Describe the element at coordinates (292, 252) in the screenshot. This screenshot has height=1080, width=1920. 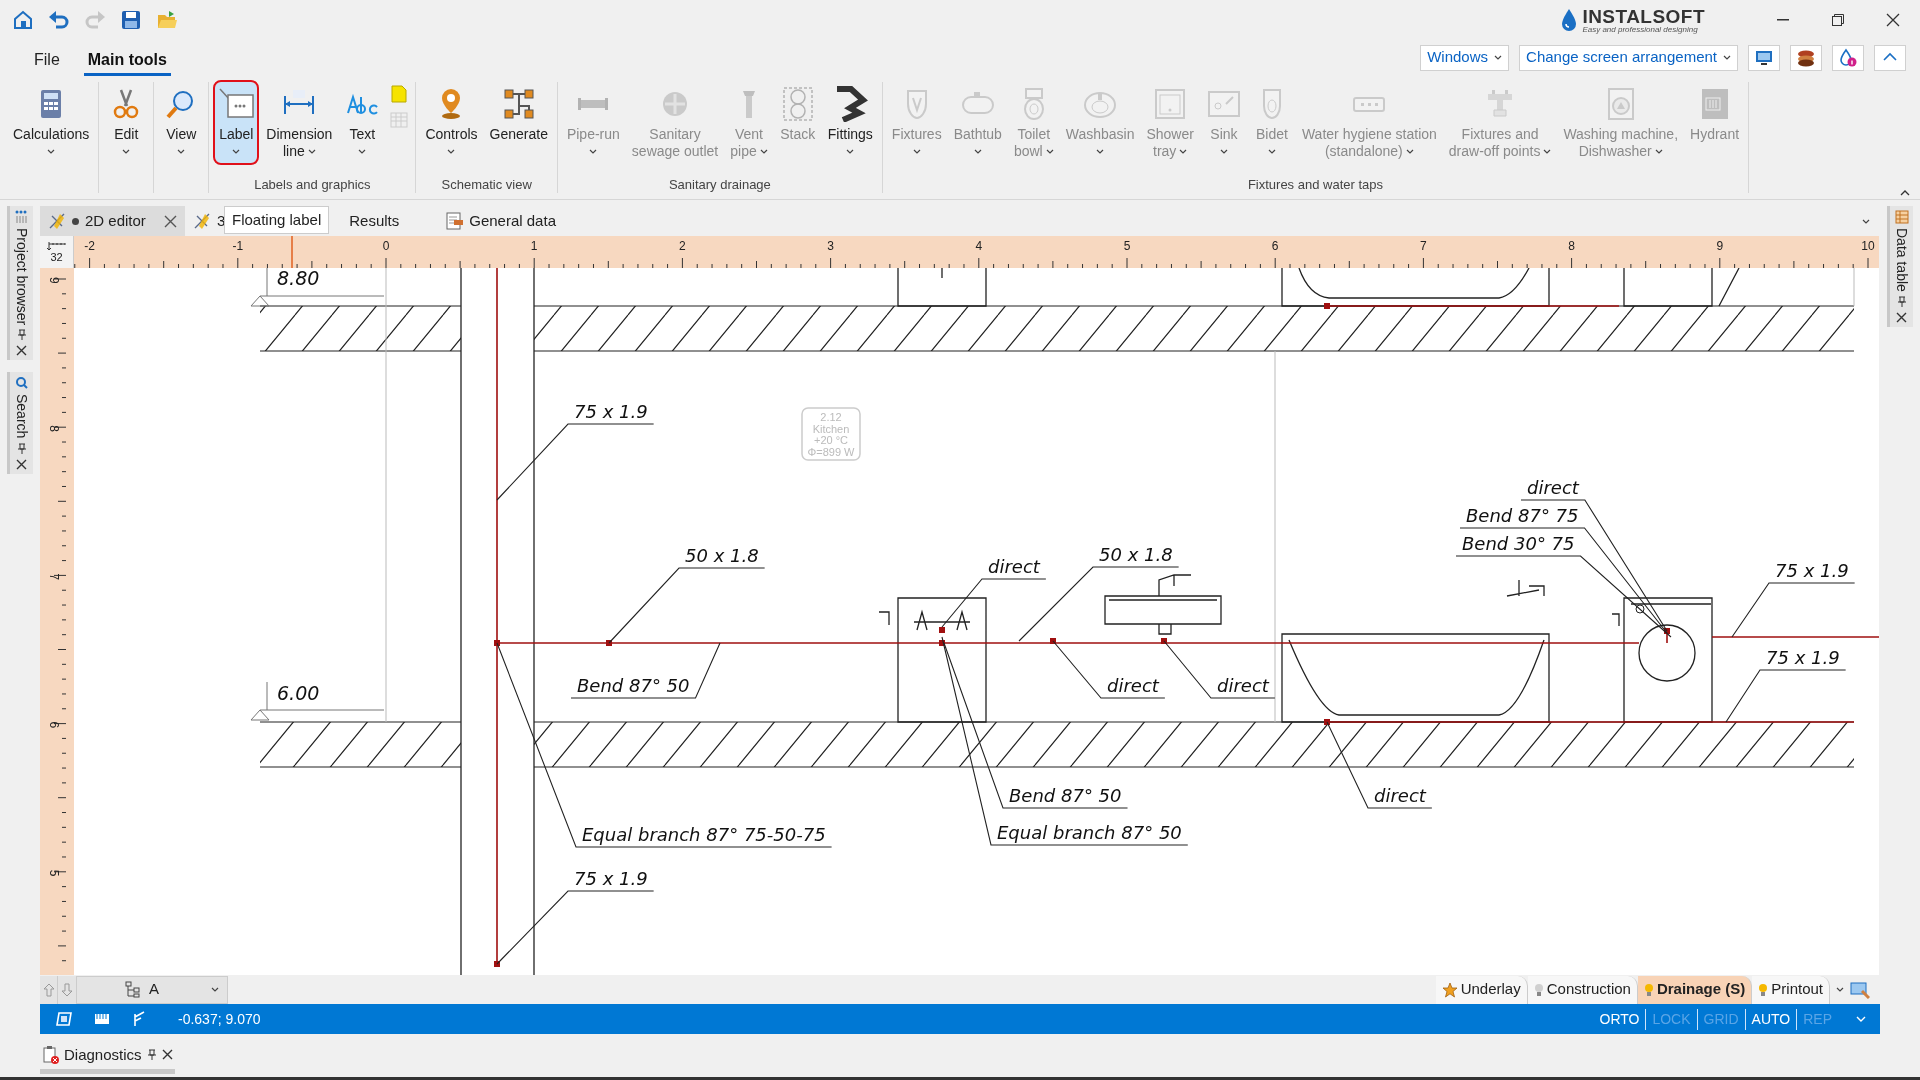
I see `cursor-marker` at that location.